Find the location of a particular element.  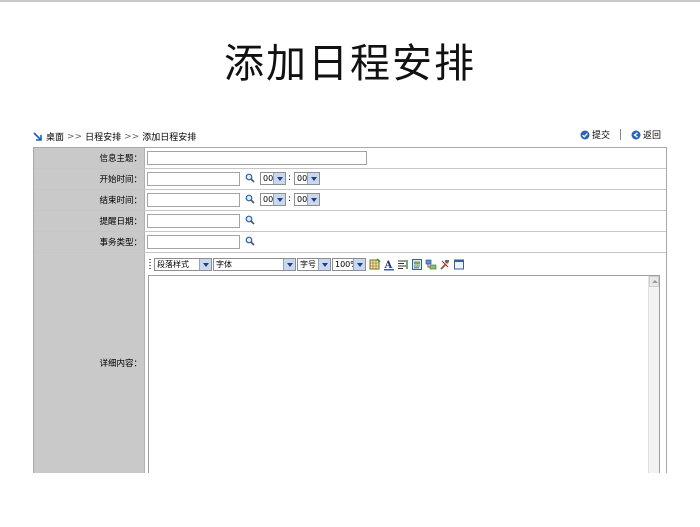

subject-input is located at coordinates (257, 158).